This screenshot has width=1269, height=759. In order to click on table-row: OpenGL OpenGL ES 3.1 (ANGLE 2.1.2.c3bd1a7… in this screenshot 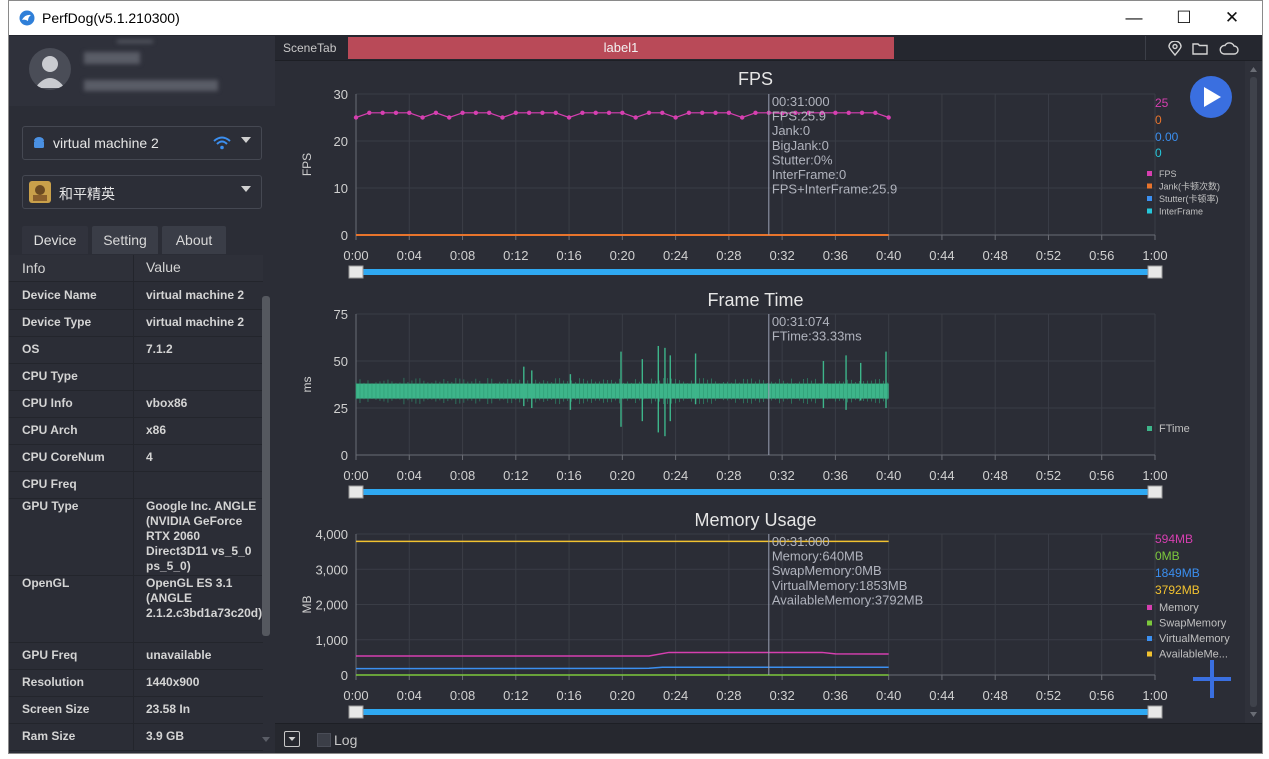, I will do `click(136, 609)`.